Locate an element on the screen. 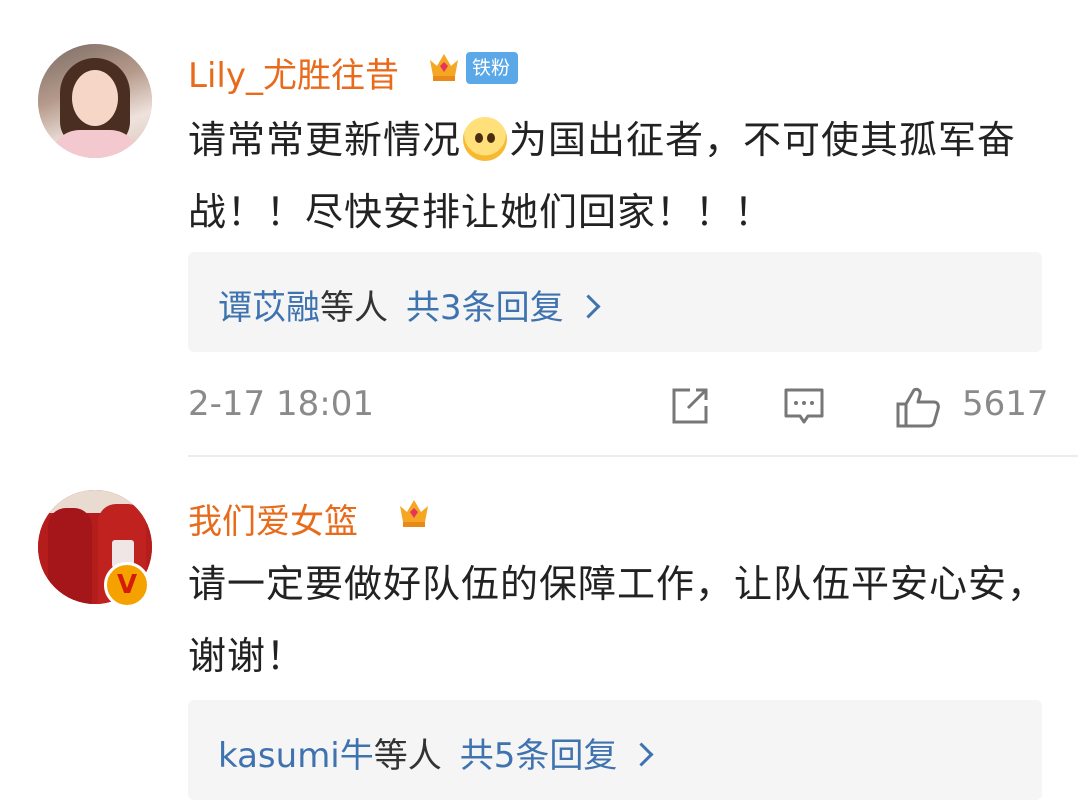 This screenshot has width=1078, height=810. reply-summary-line: kasumi牛等人 共5条回复 is located at coordinates (436, 752).